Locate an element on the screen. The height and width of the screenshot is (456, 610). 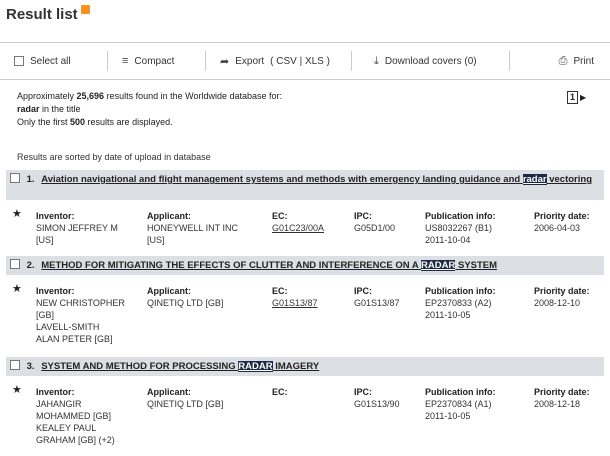
select-all-label: Select all is located at coordinates (50, 61).